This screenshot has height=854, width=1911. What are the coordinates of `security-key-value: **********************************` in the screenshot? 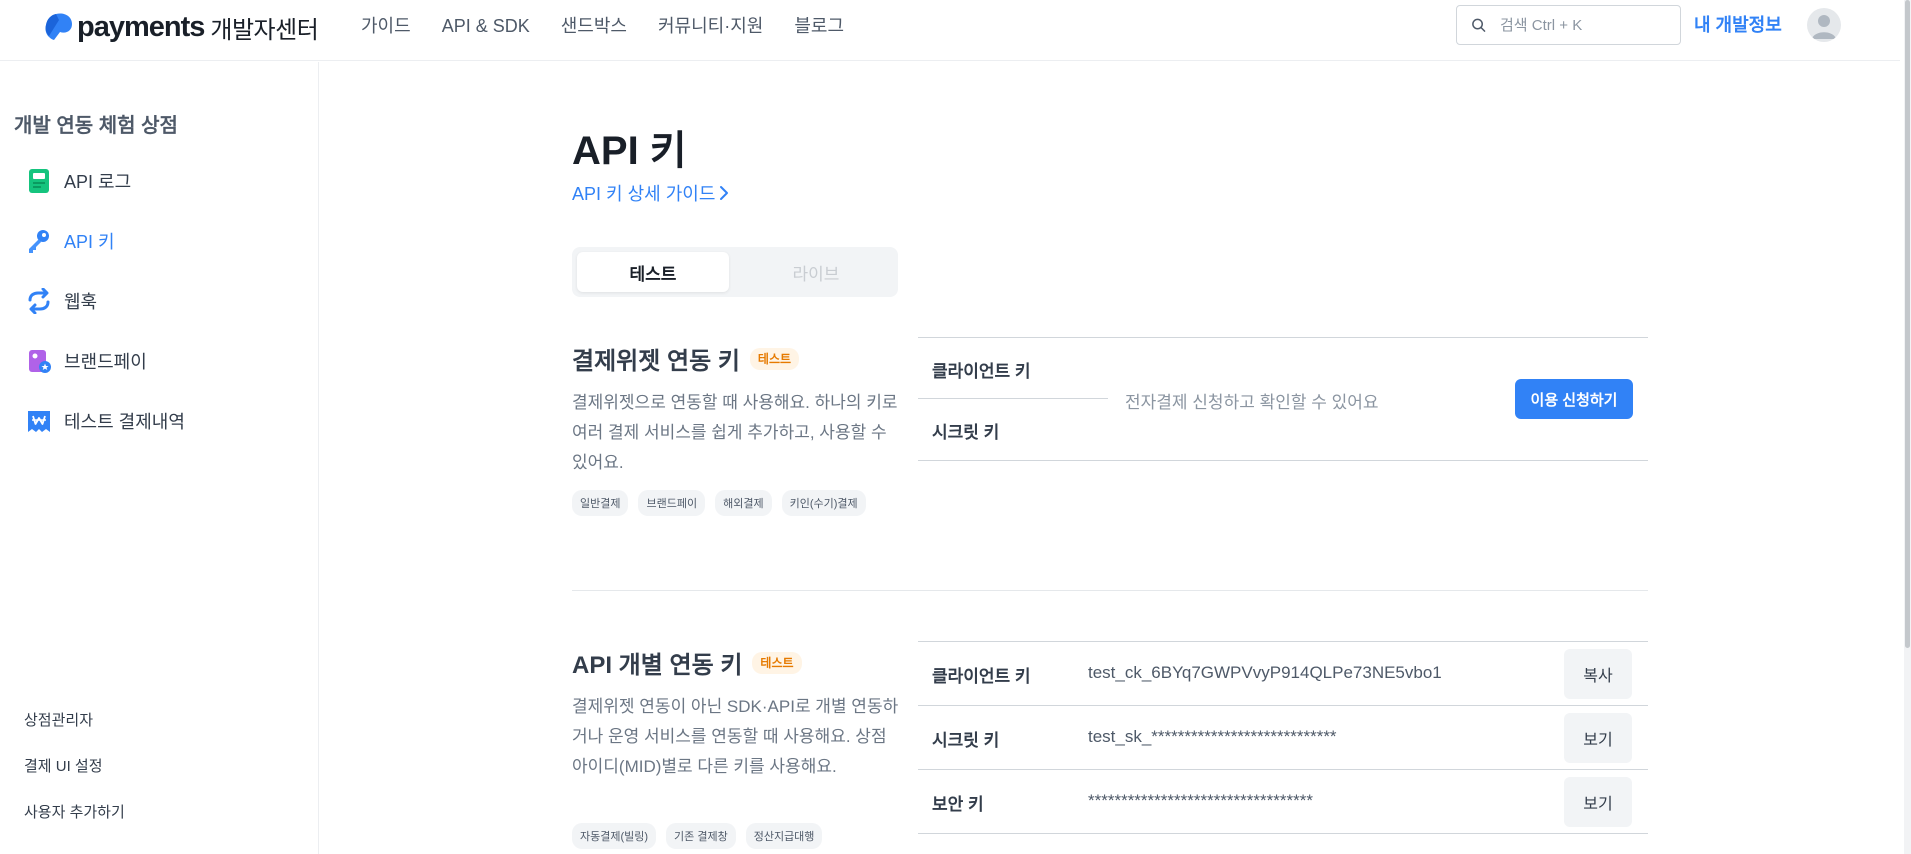 It's located at (1200, 800).